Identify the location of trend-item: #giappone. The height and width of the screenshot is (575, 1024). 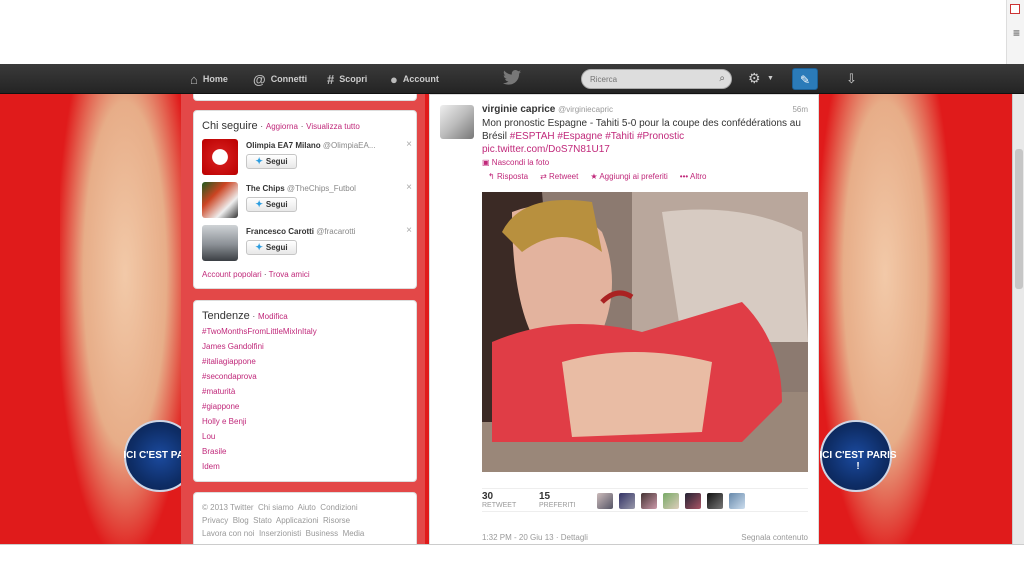
(220, 406).